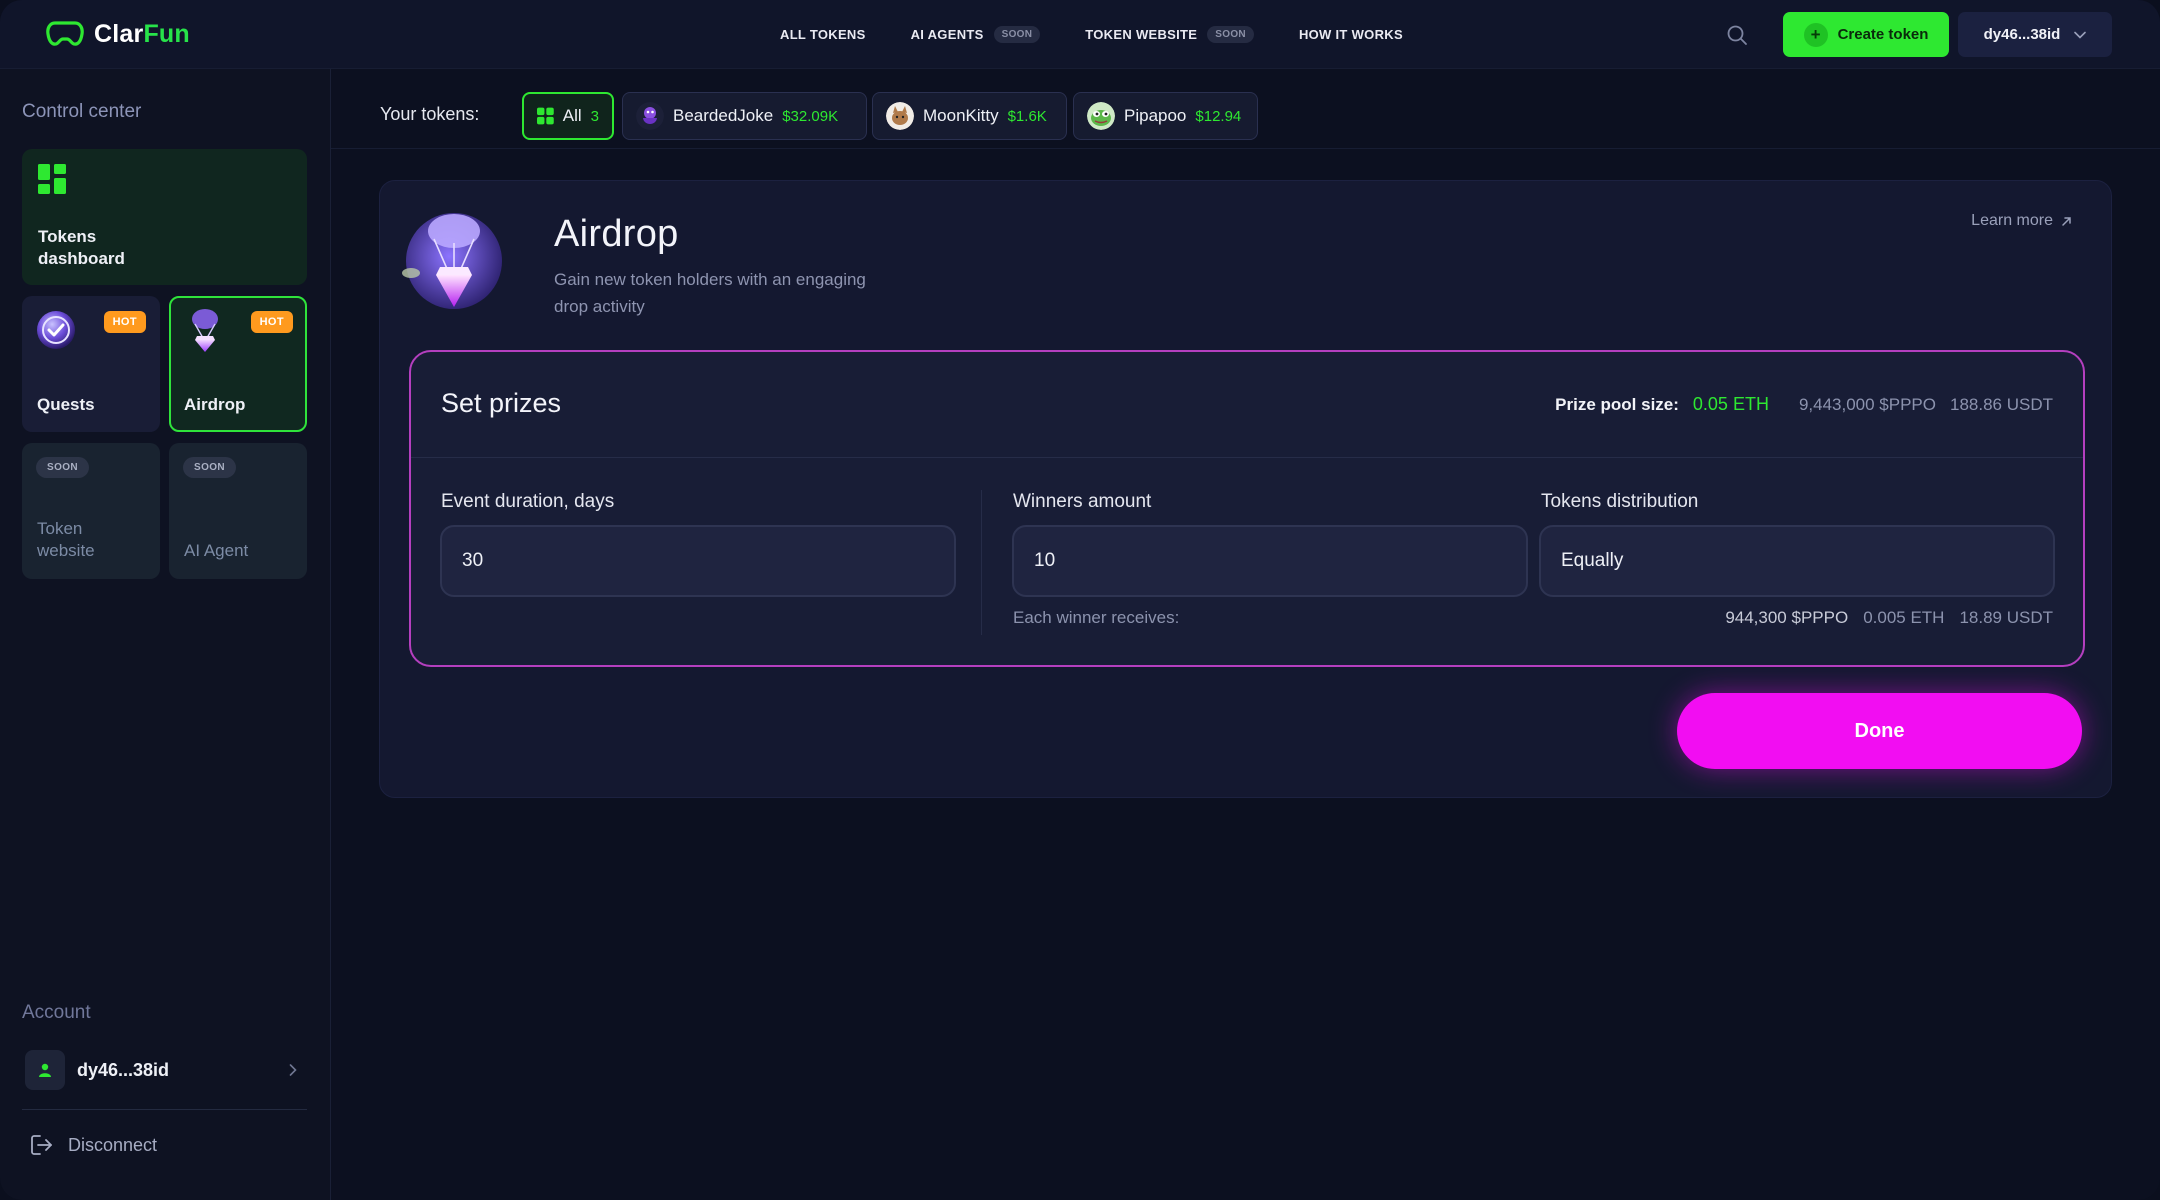 The height and width of the screenshot is (1200, 2160). I want to click on distribution-select: Equally, so click(1797, 561).